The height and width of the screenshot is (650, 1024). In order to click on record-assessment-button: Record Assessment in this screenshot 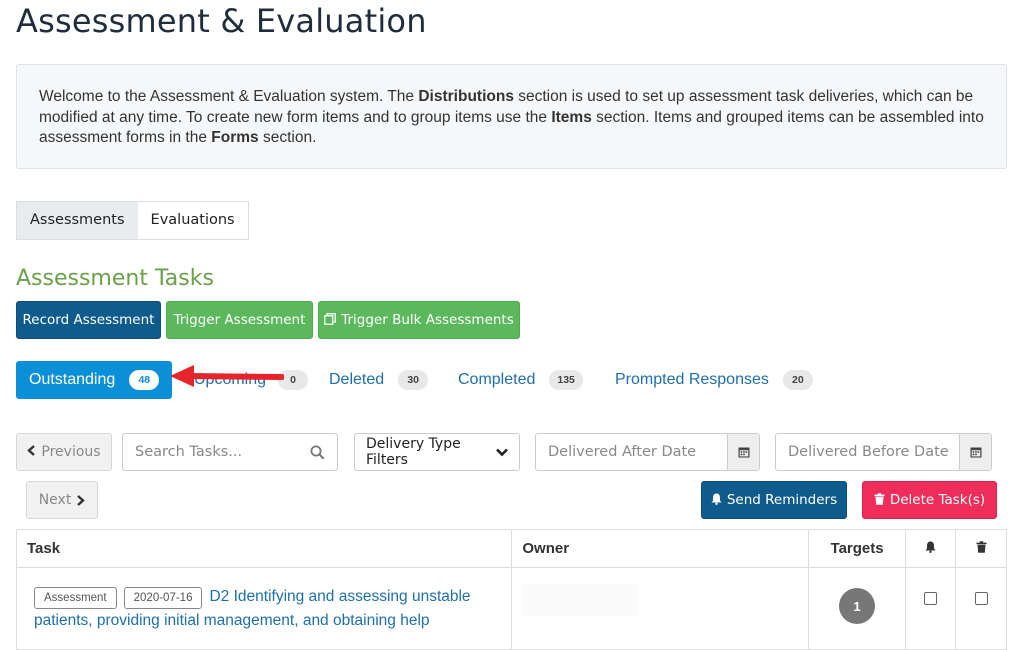, I will do `click(88, 320)`.